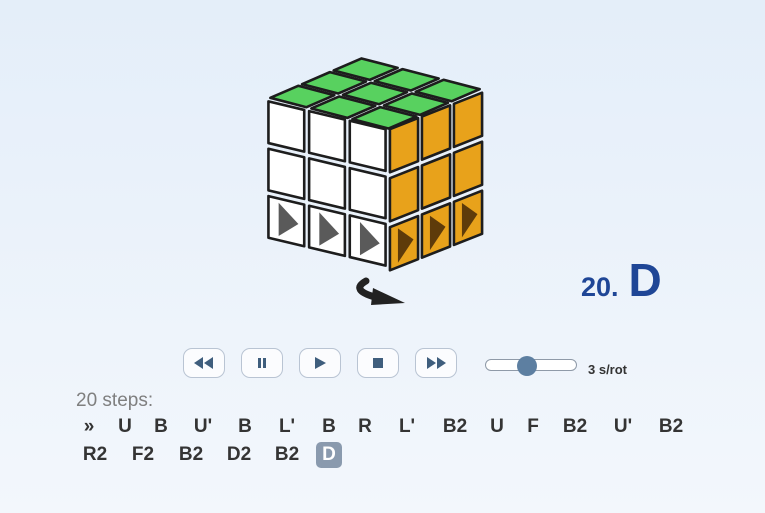 The image size is (765, 513). Describe the element at coordinates (527, 366) in the screenshot. I see `speed-slider-thumb` at that location.